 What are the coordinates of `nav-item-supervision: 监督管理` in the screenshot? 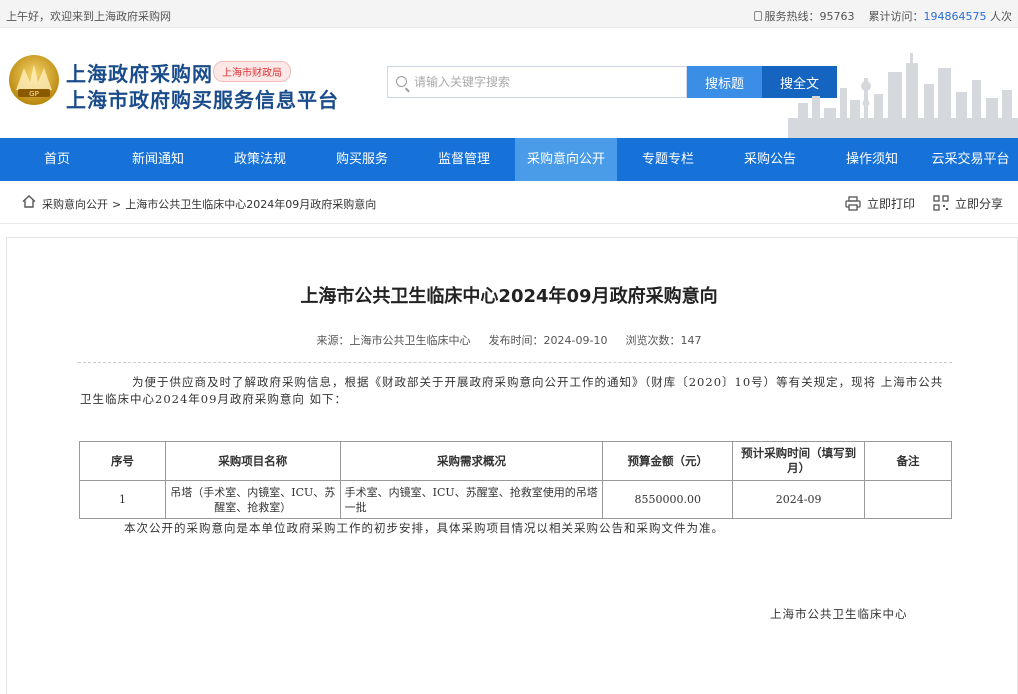 It's located at (464, 159).